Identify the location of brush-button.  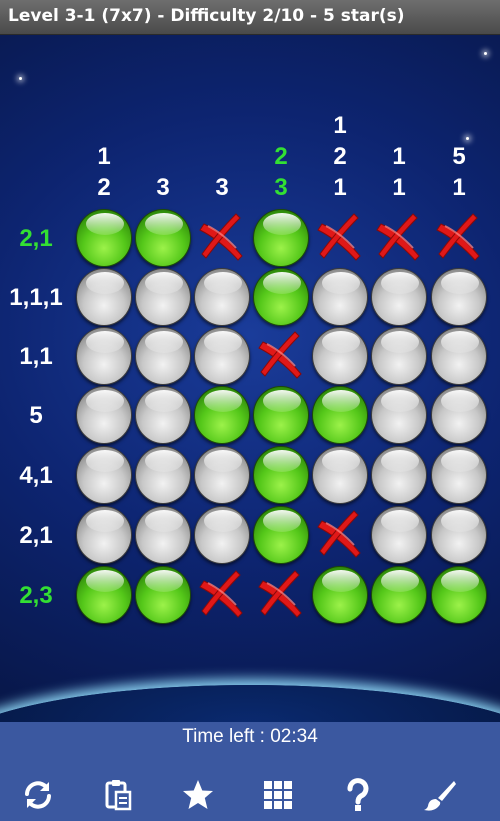
(440, 797).